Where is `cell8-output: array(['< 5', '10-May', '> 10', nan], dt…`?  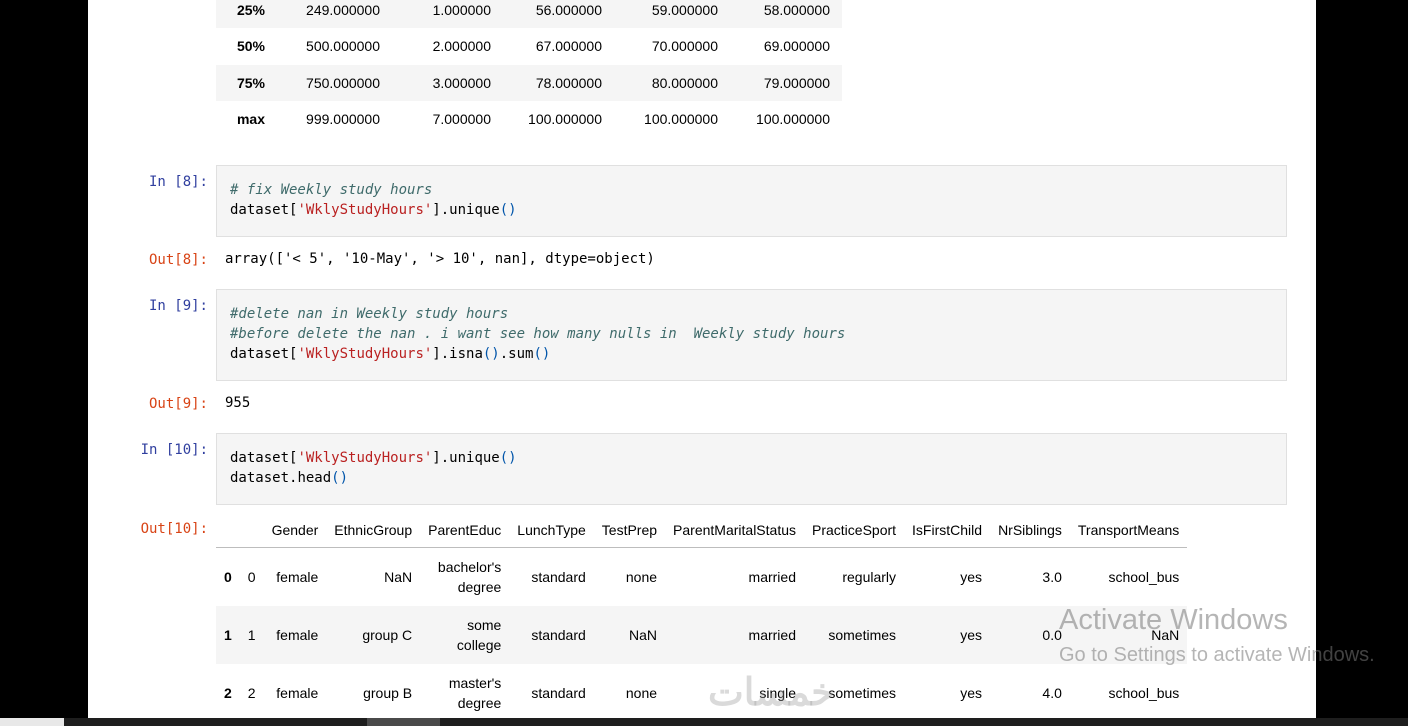 cell8-output: array(['< 5', '10-May', '> 10', nan], dt… is located at coordinates (440, 259).